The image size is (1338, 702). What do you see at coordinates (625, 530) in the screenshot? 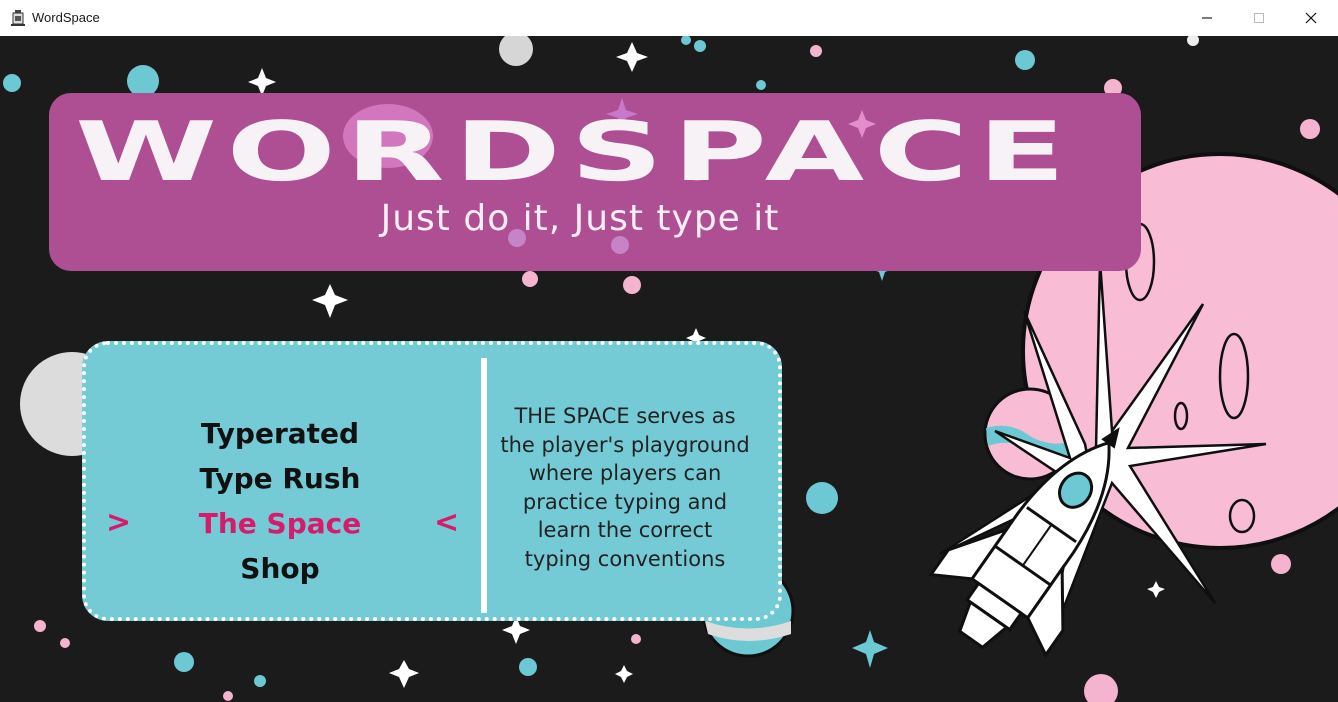
I see `description-line: learn the correct` at bounding box center [625, 530].